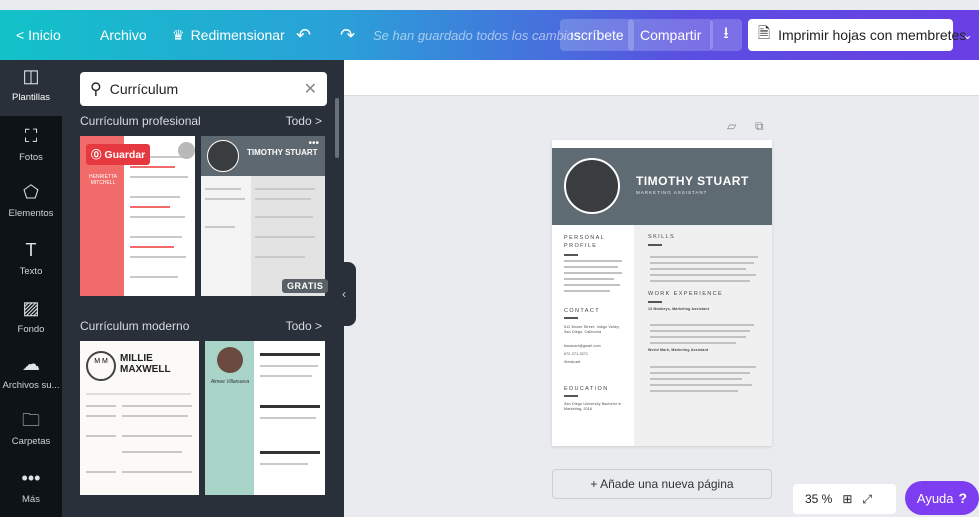 The width and height of the screenshot is (979, 517). I want to click on duplicate-icon: ⧉, so click(759, 126).